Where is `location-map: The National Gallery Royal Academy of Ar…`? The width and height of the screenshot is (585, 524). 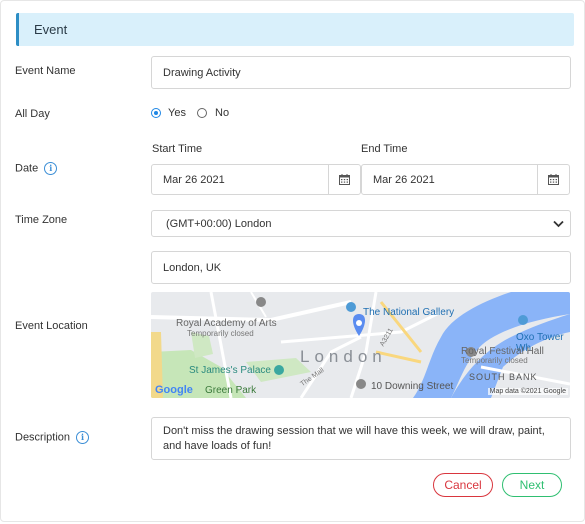
location-map: The National Gallery Royal Academy of Ar… is located at coordinates (360, 345).